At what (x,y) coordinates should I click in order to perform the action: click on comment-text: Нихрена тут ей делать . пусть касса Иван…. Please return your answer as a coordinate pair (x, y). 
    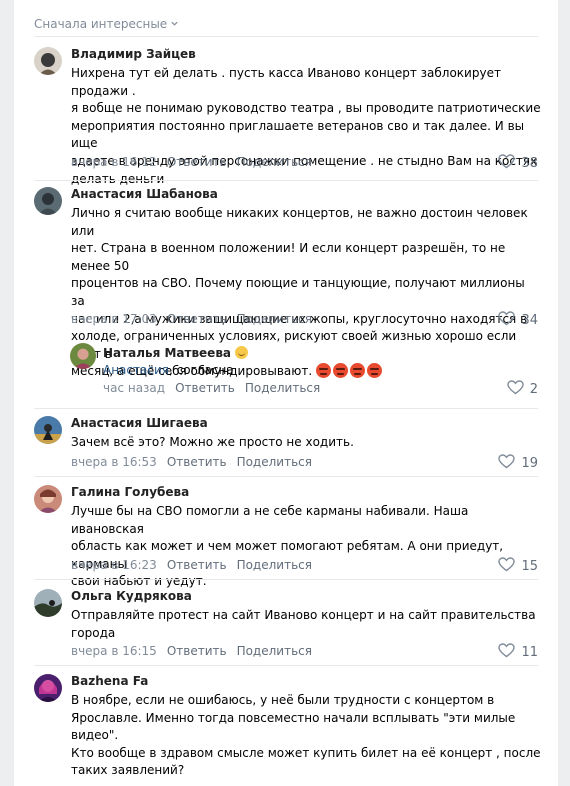
    Looking at the image, I should click on (306, 126).